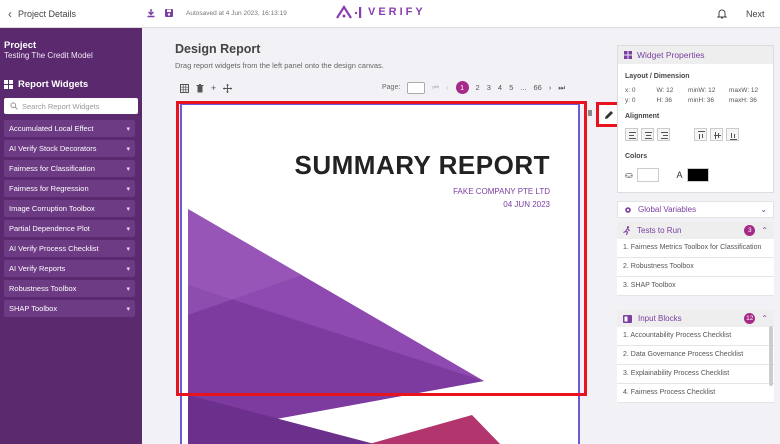 This screenshot has height=444, width=780. What do you see at coordinates (671, 55) in the screenshot?
I see `properties-title: Widget Properties` at bounding box center [671, 55].